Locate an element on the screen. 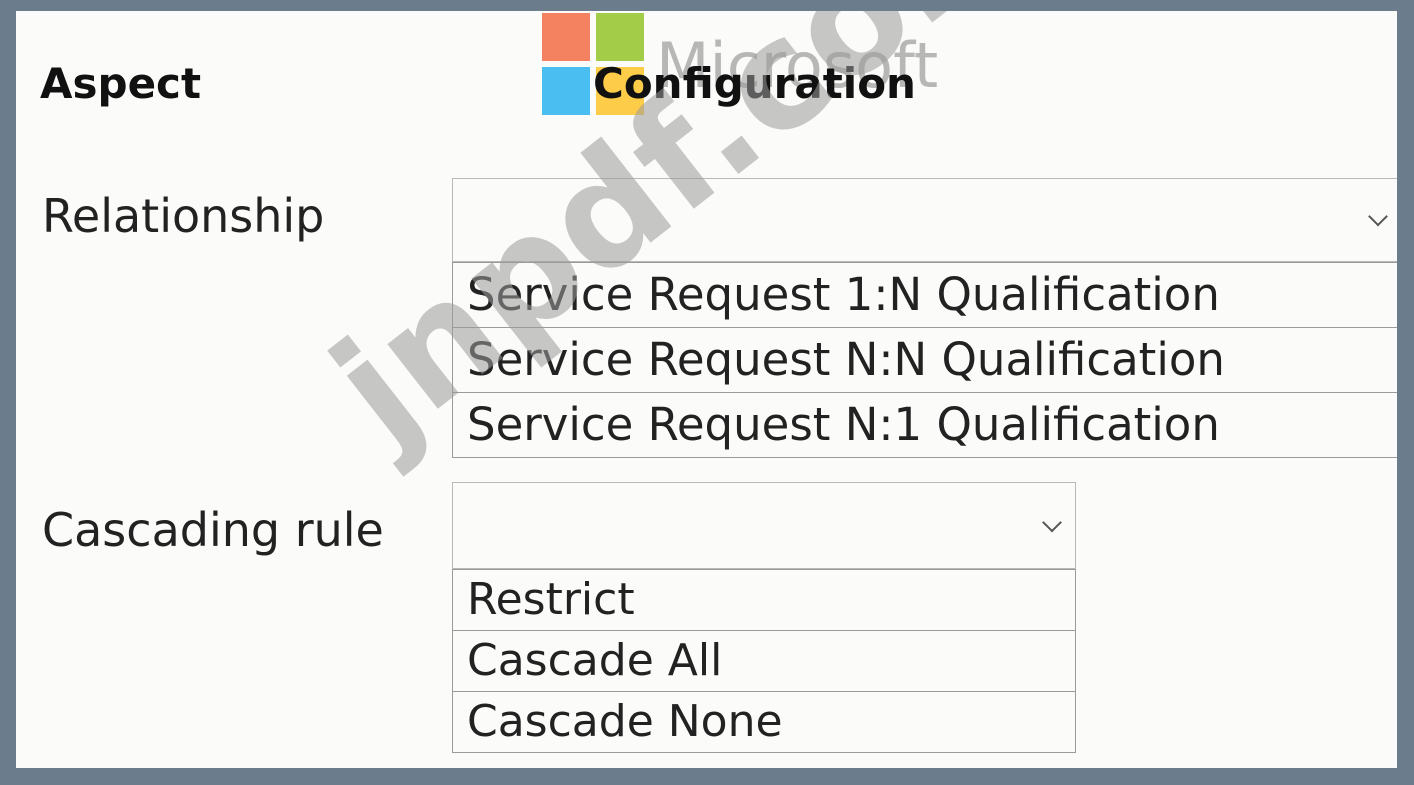 Image resolution: width=1414 pixels, height=785 pixels. cascading-rule-label: Cascading rule is located at coordinates (213, 530).